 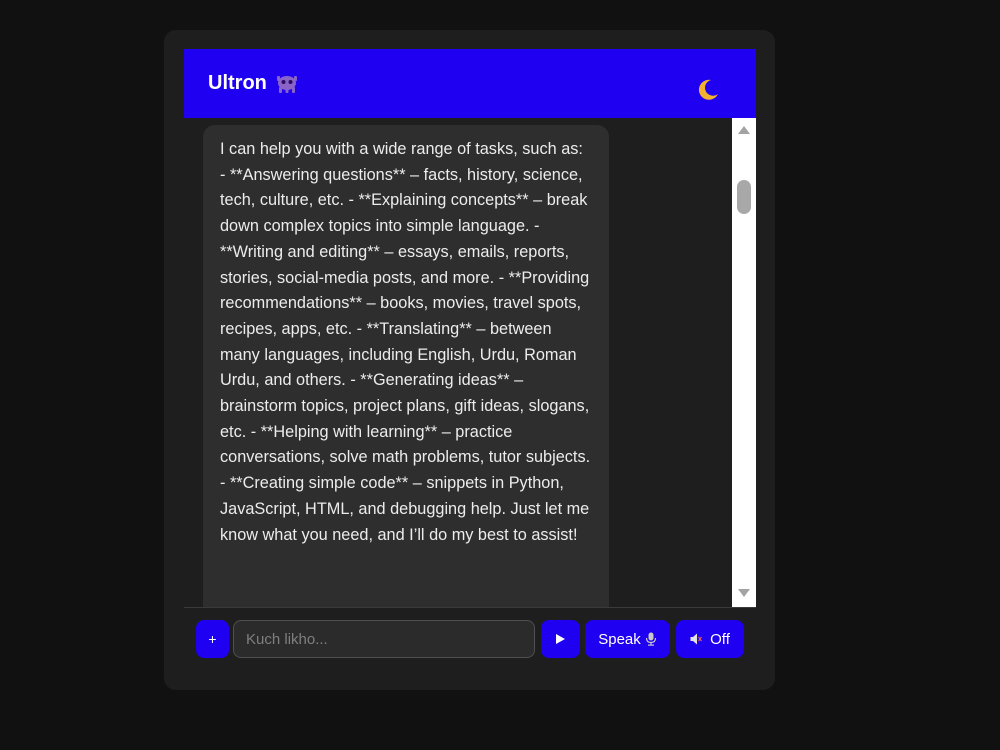 I want to click on title-group: Ultron, so click(x=253, y=83).